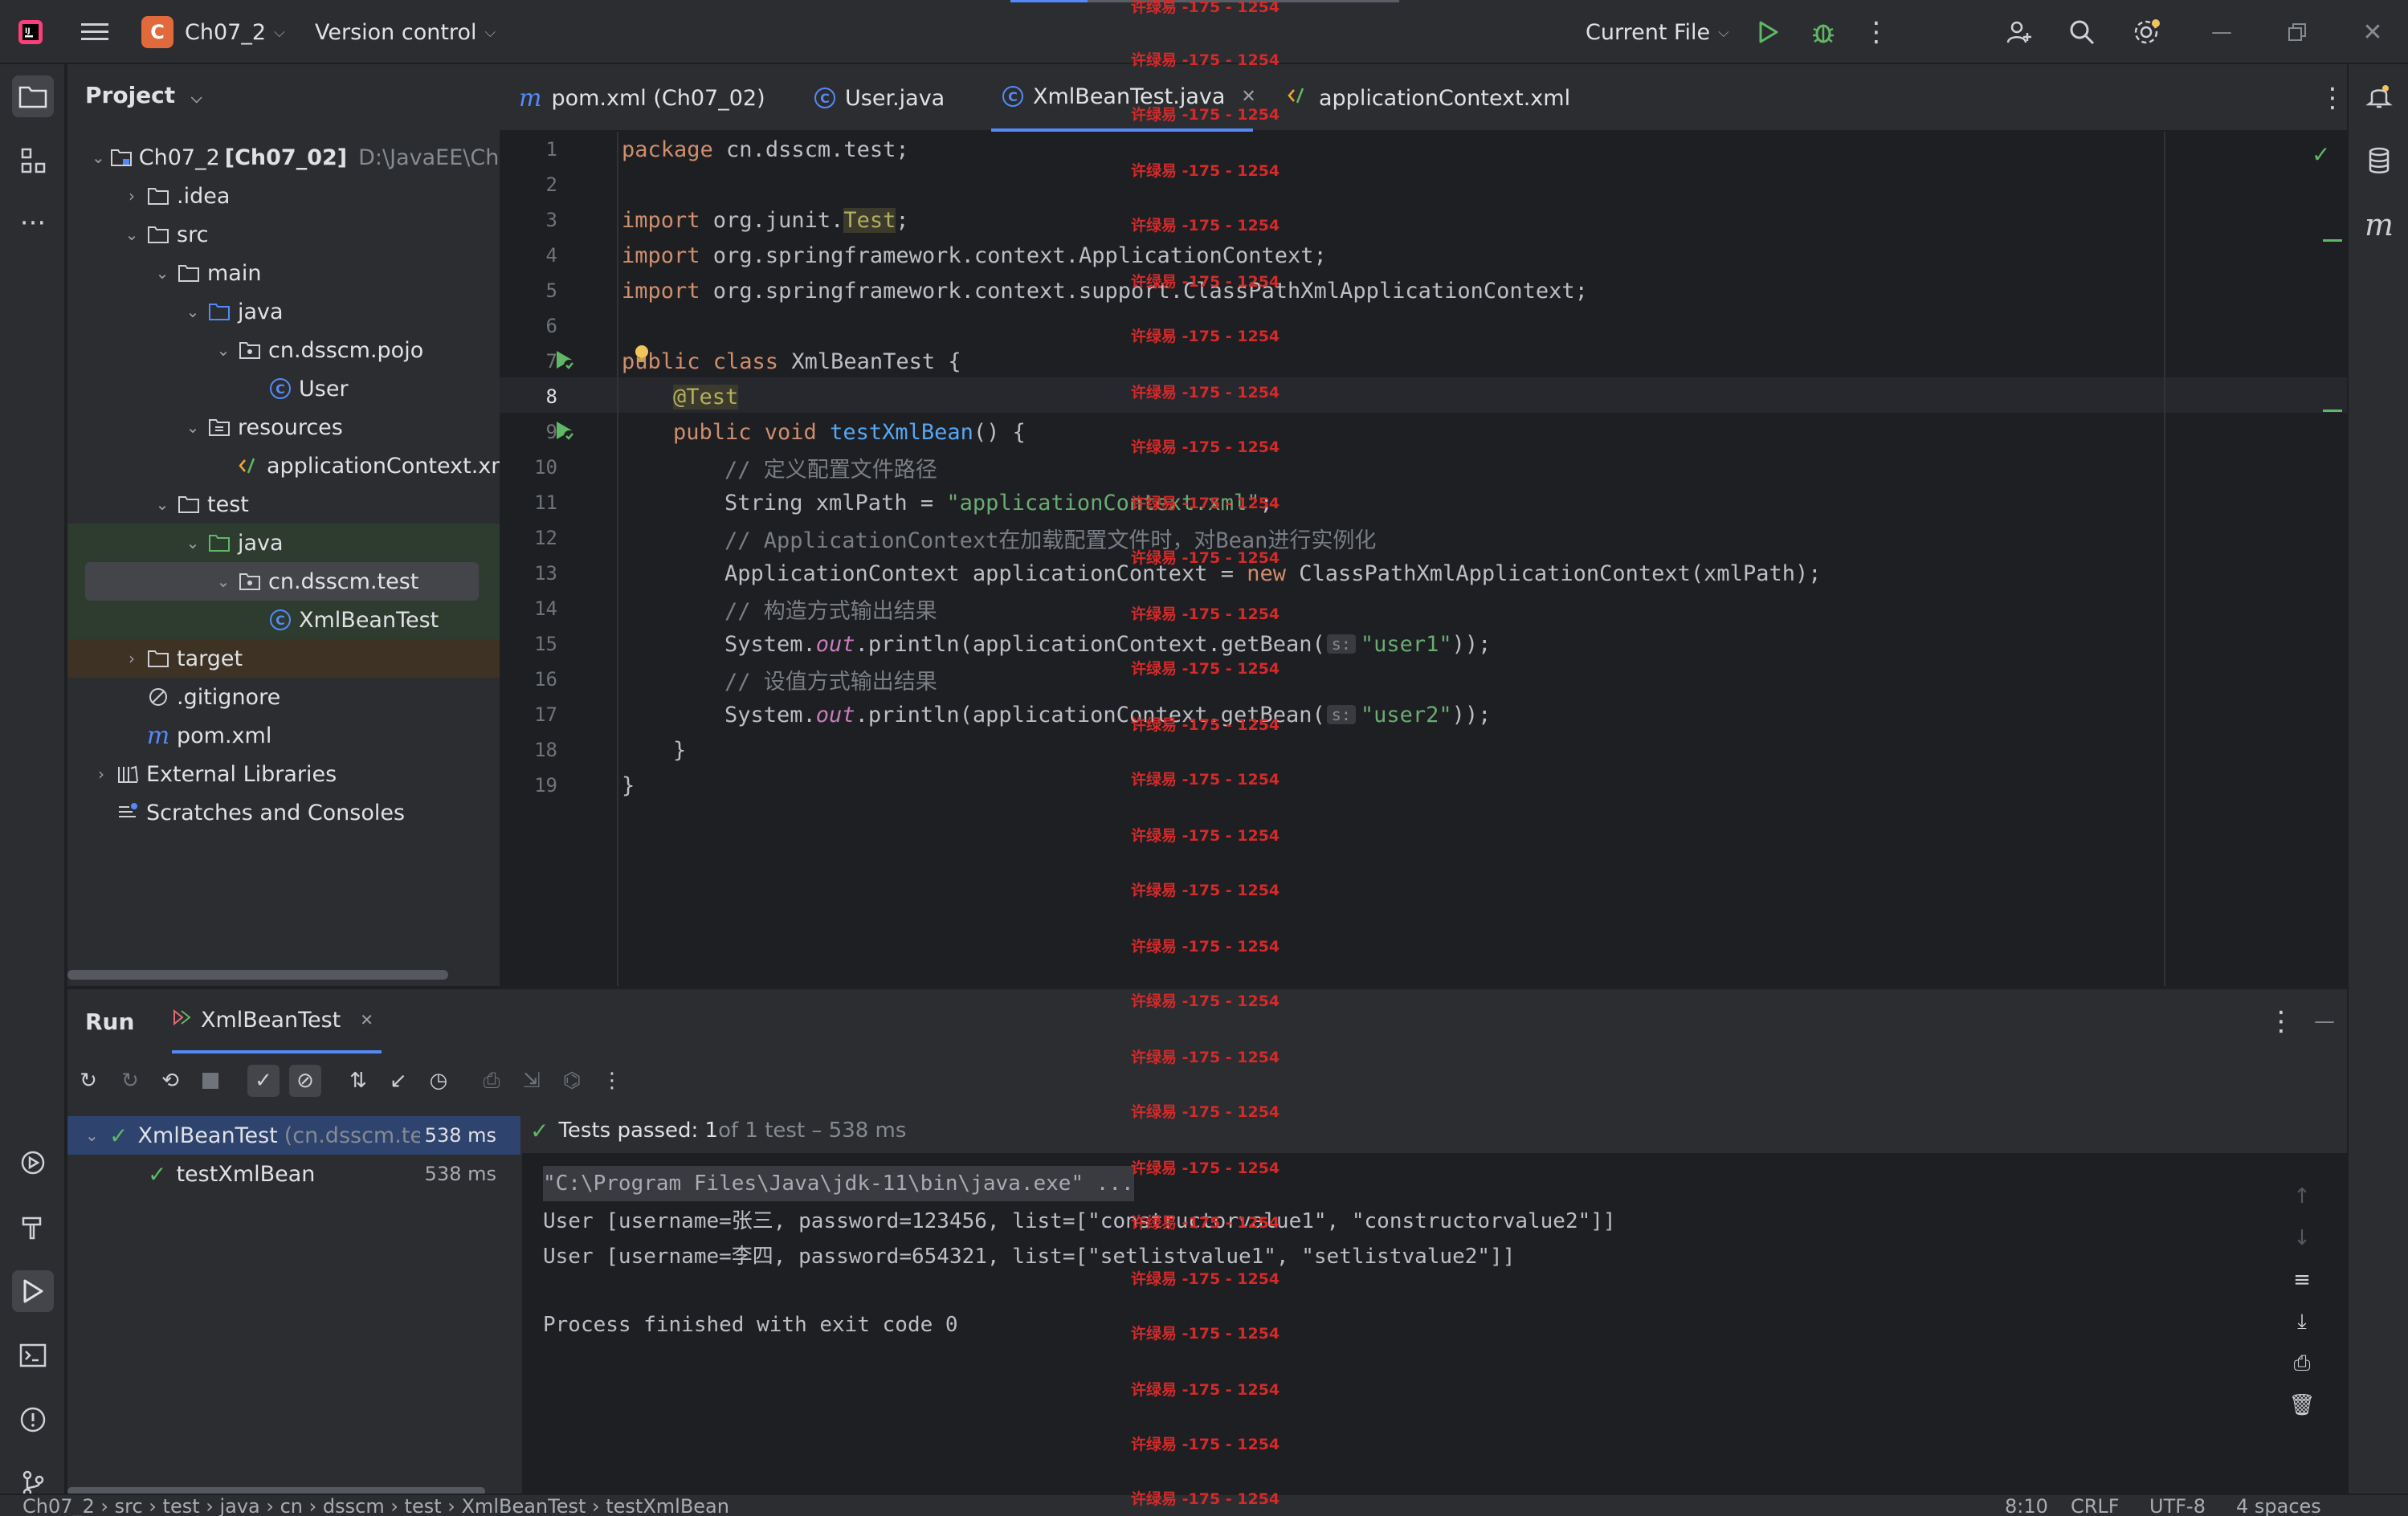  What do you see at coordinates (283, 157) in the screenshot?
I see `tree-item-root: ⌄ Ch07_2 [Ch07_02] D:\JavaEE\Ch07` at bounding box center [283, 157].